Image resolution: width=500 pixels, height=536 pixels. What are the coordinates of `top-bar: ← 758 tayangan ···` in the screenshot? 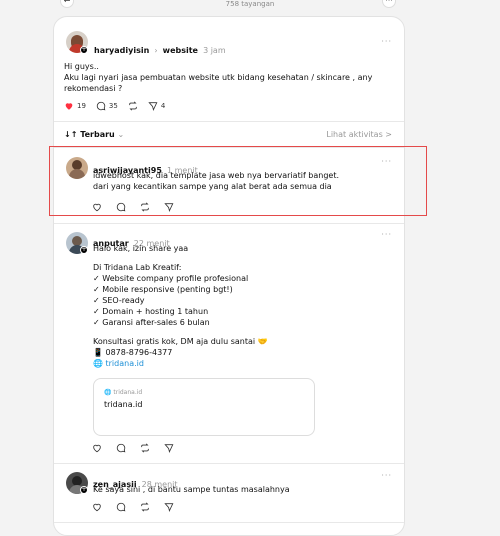 It's located at (250, 8).